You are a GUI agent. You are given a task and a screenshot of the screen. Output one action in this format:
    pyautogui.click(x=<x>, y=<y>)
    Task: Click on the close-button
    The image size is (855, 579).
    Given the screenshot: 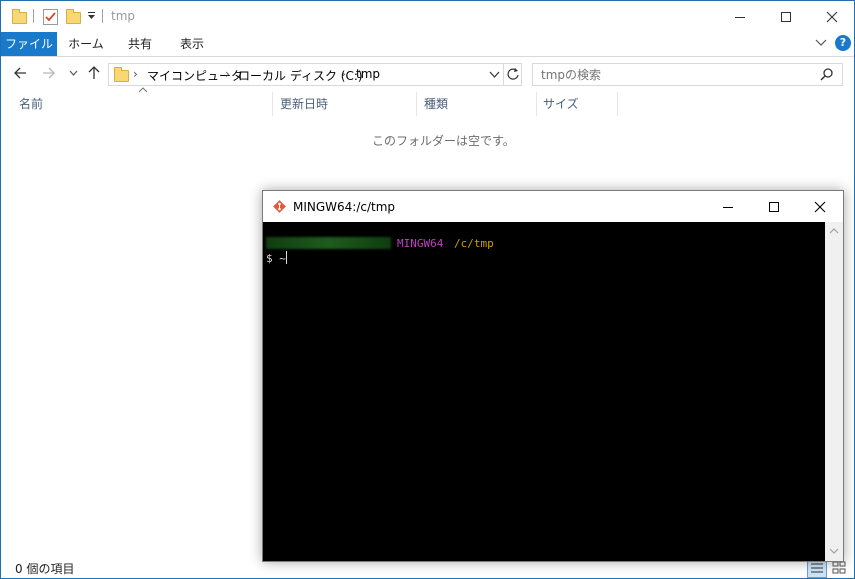 What is the action you would take?
    pyautogui.click(x=832, y=16)
    